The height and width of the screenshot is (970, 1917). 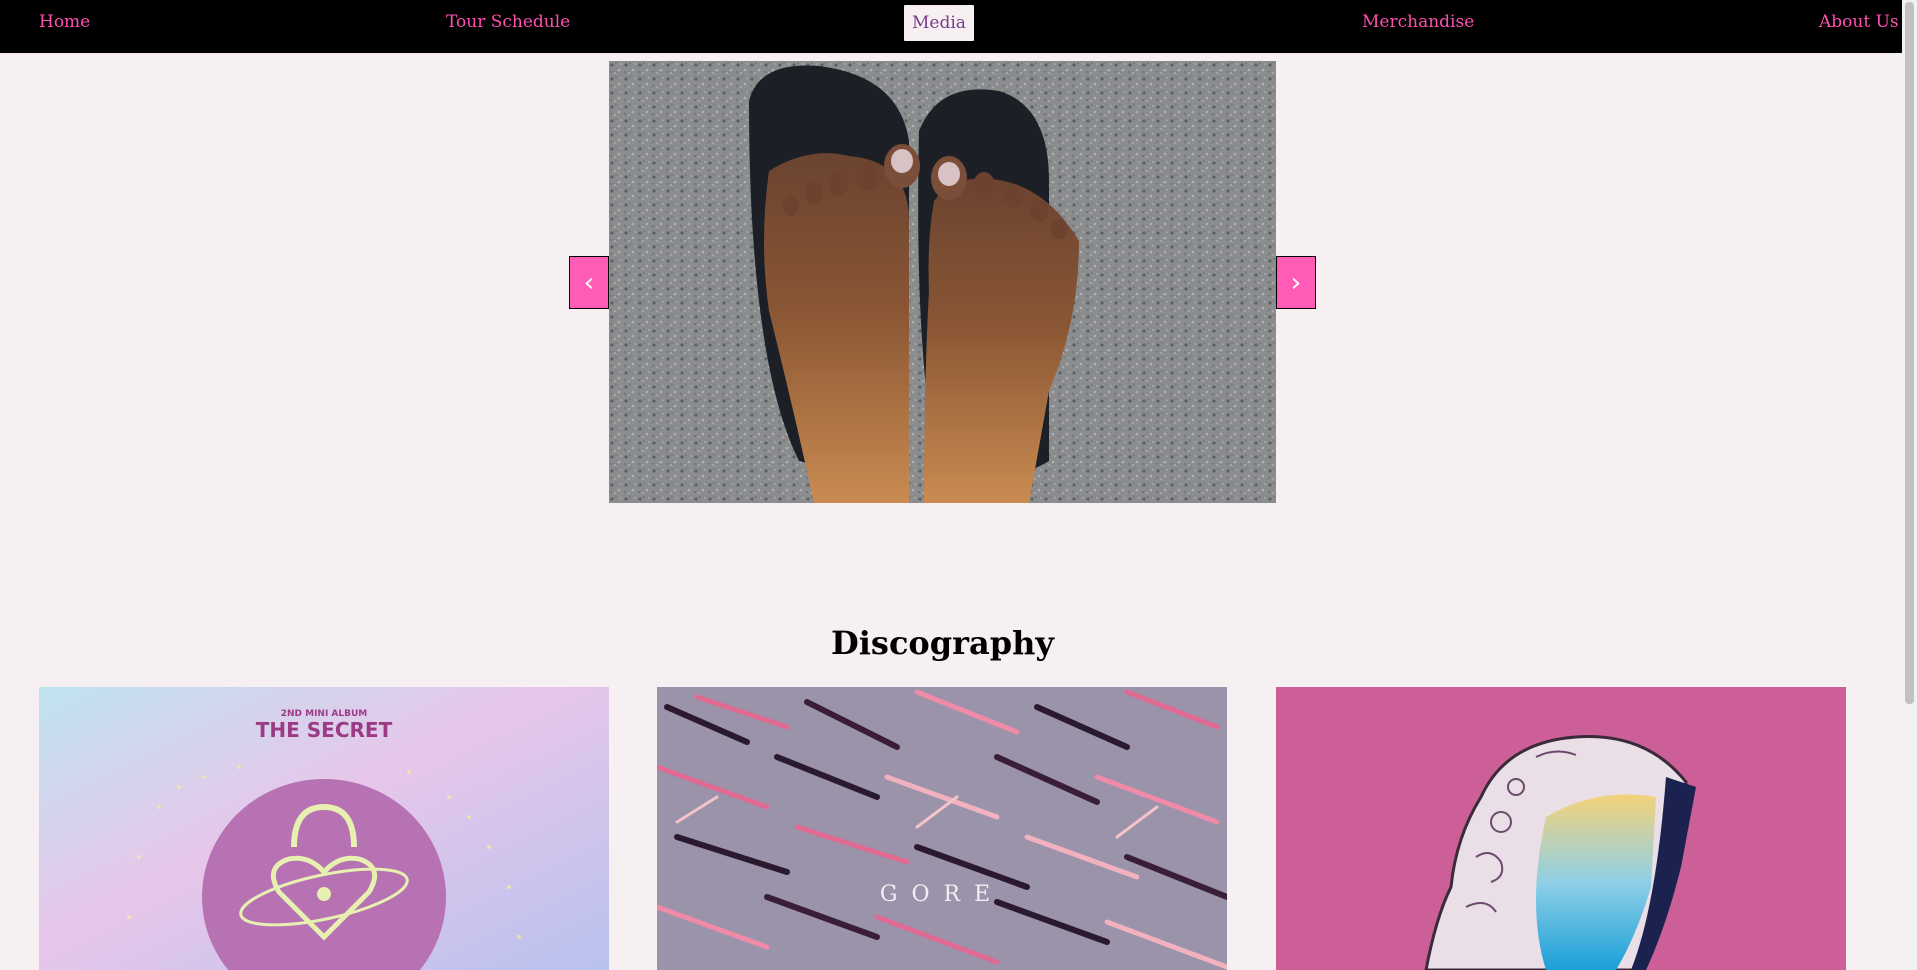 What do you see at coordinates (324, 730) in the screenshot?
I see `album-1-title: THE SECRET` at bounding box center [324, 730].